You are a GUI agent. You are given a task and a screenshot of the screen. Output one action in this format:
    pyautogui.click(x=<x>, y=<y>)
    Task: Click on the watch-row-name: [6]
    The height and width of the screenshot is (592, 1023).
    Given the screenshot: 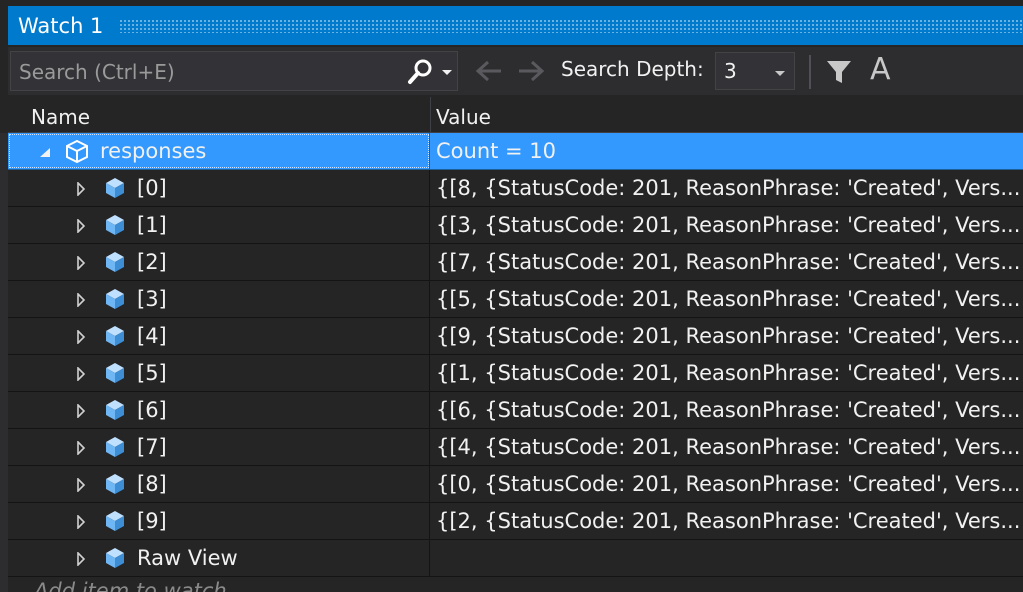 What is the action you would take?
    pyautogui.click(x=152, y=410)
    